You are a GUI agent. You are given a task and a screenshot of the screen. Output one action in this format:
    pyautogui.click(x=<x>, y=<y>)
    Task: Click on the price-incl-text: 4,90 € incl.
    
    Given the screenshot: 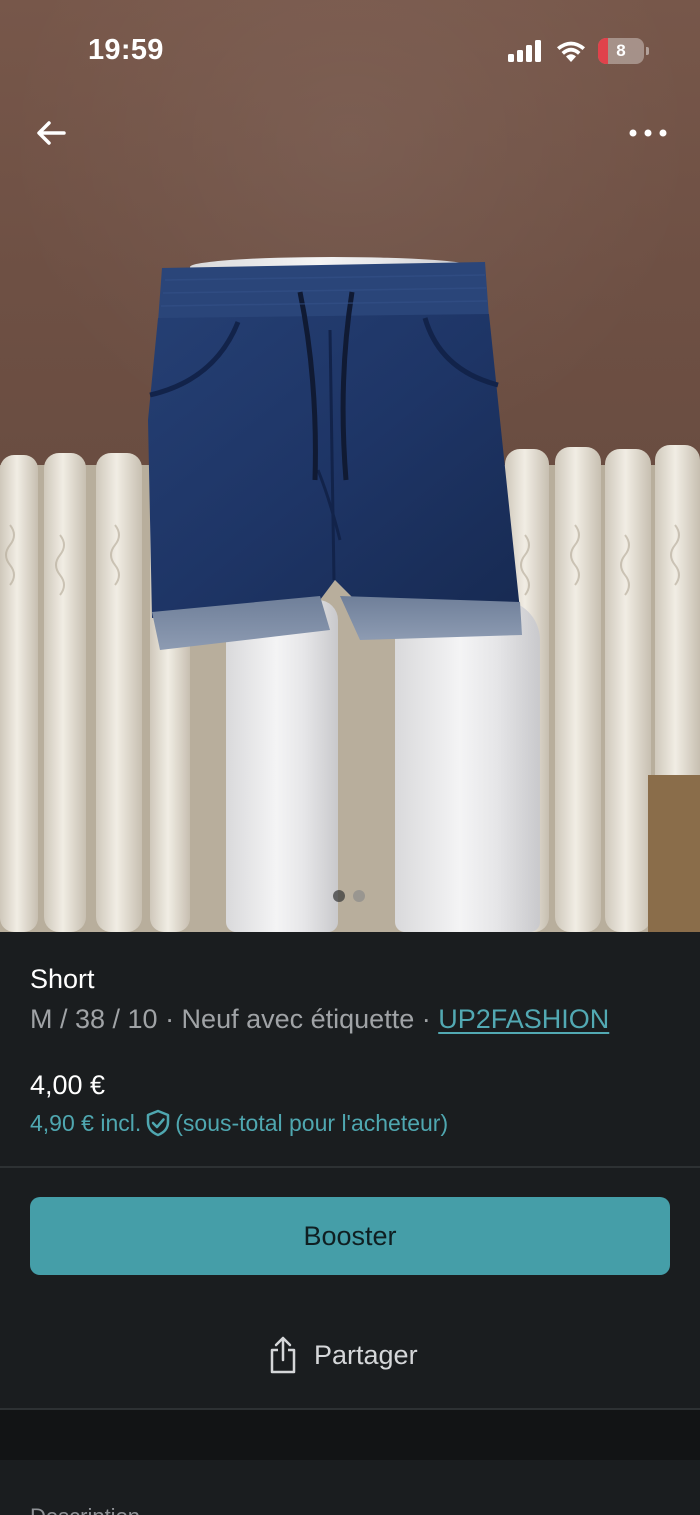 What is the action you would take?
    pyautogui.click(x=86, y=1122)
    